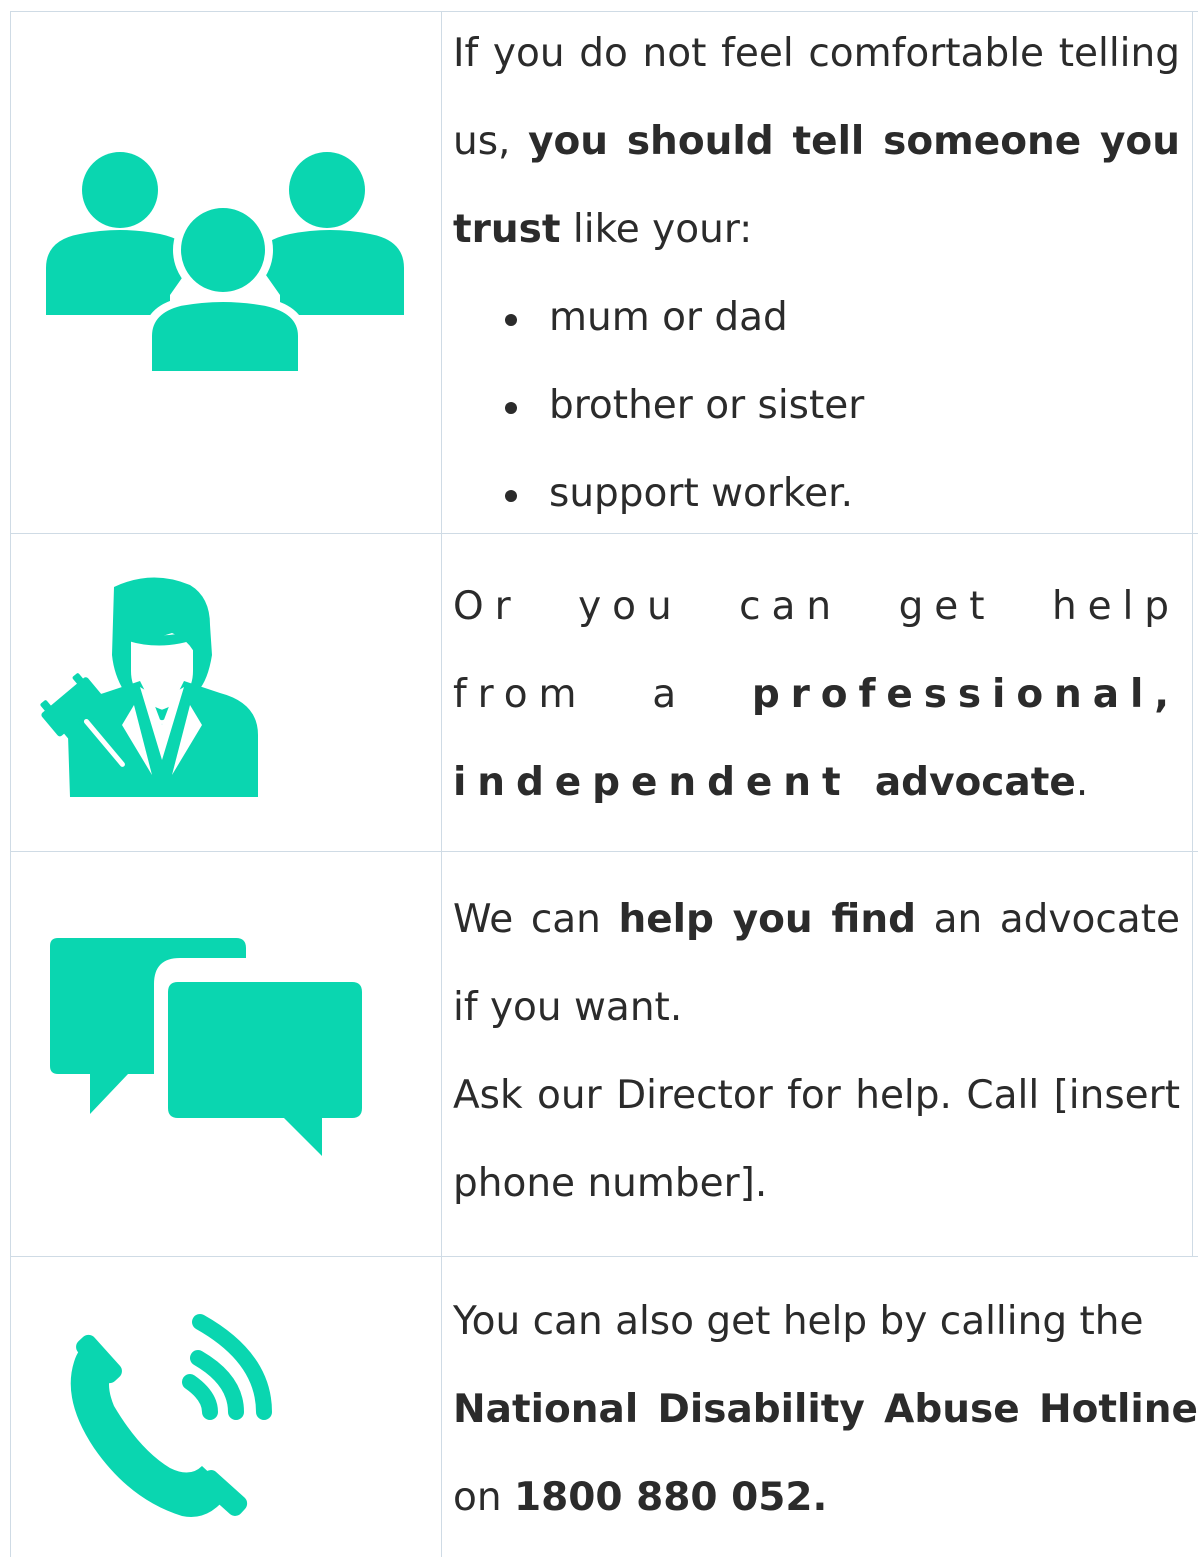  I want to click on speech-bubbles-icon, so click(206, 1047).